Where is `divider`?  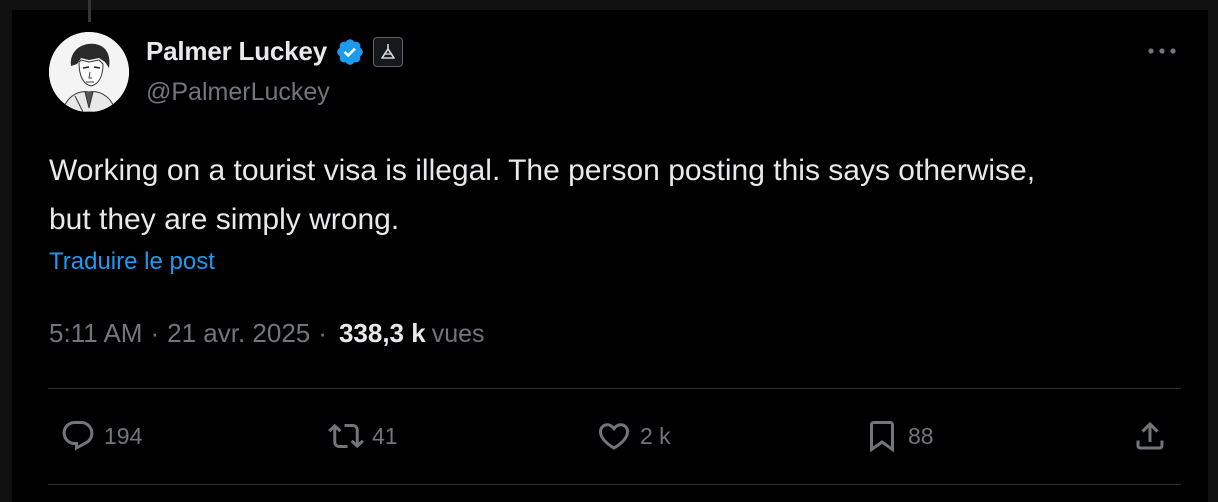 divider is located at coordinates (614, 388).